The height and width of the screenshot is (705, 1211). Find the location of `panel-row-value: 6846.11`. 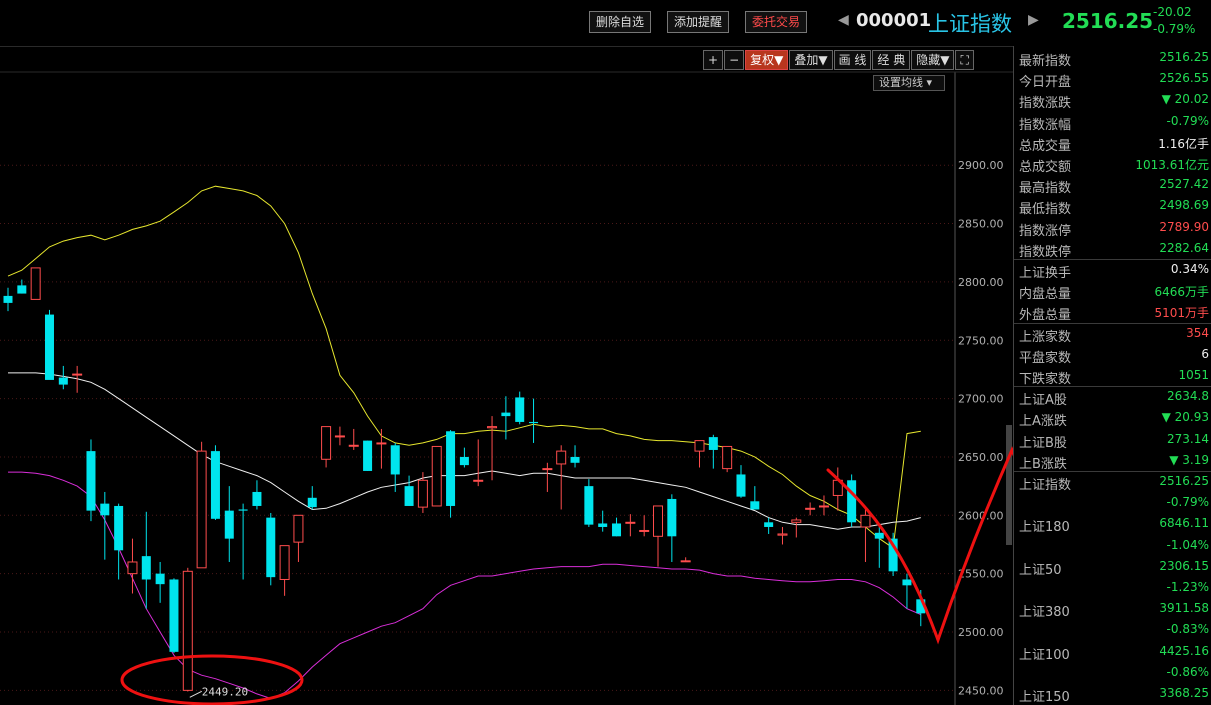

panel-row-value: 6846.11 is located at coordinates (1184, 523).